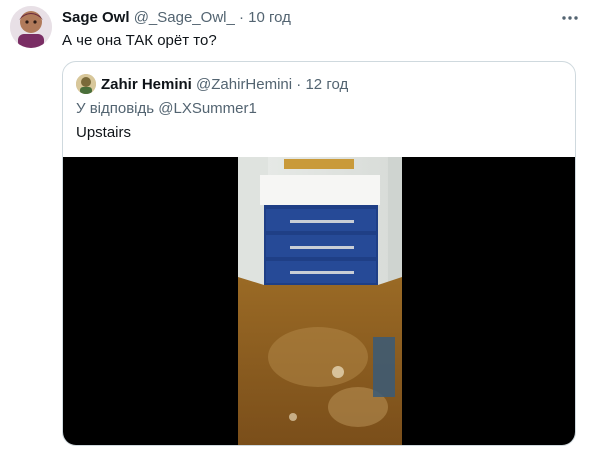  Describe the element at coordinates (269, 17) in the screenshot. I see `timestamp: 10 год` at that location.